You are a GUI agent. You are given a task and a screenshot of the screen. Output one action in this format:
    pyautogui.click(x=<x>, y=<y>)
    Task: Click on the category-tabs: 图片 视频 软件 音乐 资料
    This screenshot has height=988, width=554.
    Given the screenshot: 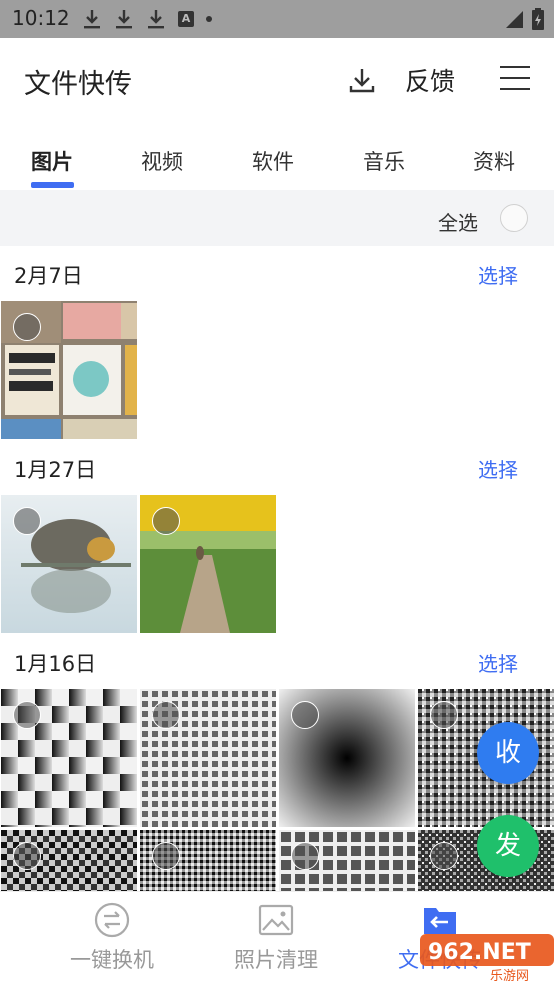 What is the action you would take?
    pyautogui.click(x=277, y=160)
    